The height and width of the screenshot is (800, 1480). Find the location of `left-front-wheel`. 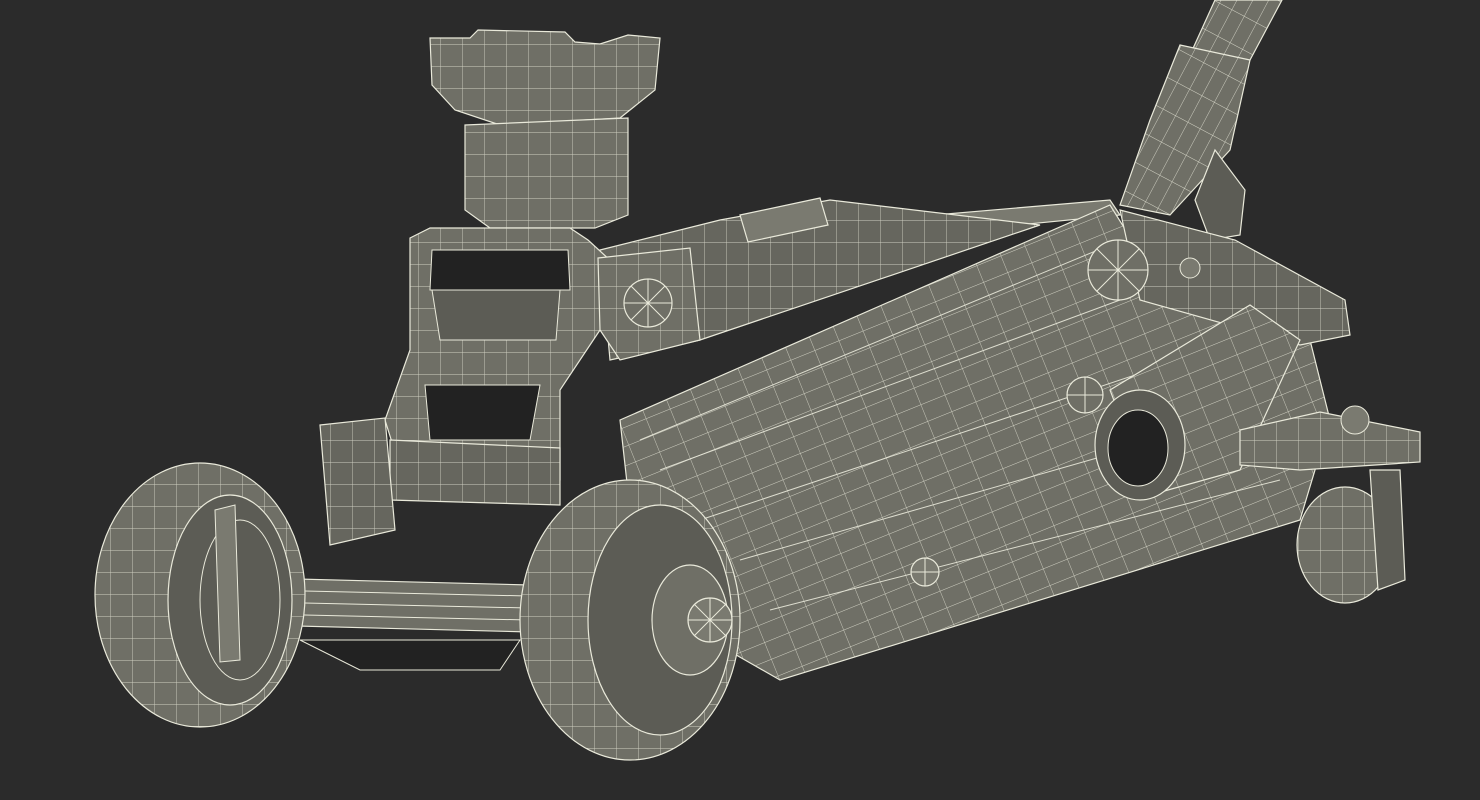

left-front-wheel is located at coordinates (200, 595).